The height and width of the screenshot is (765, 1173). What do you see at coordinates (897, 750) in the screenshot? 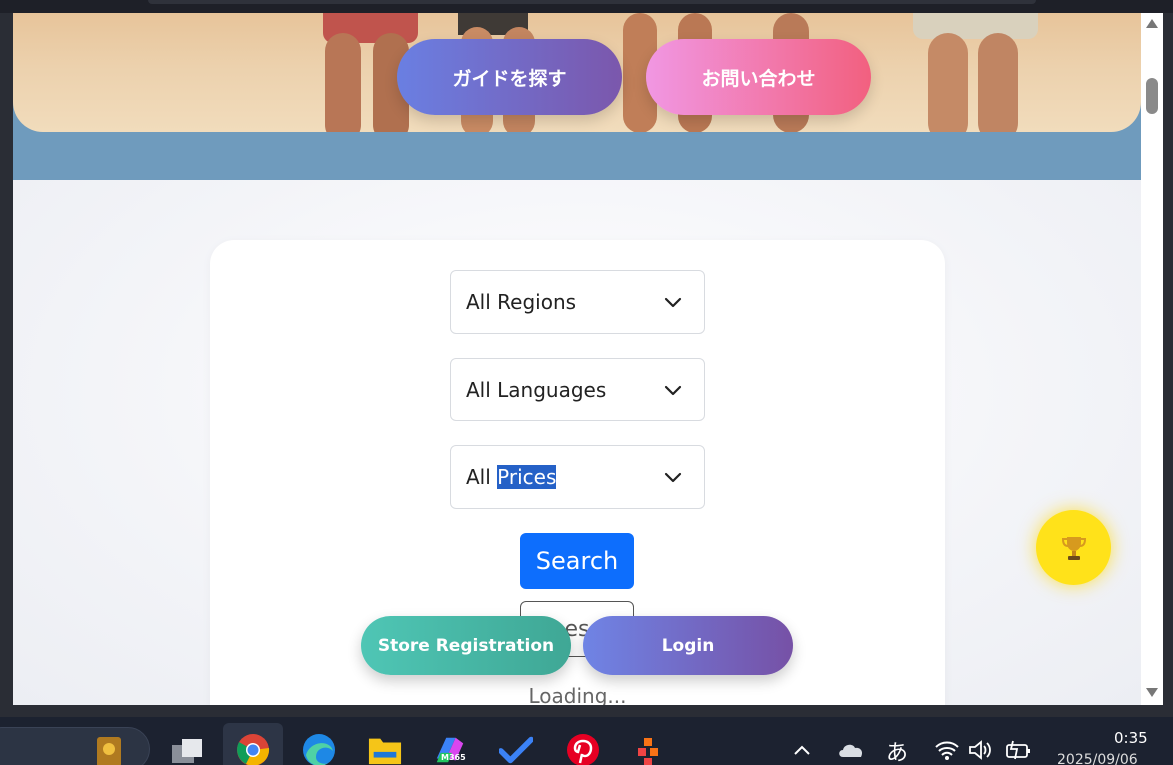
I see `ime-indicator: あ` at bounding box center [897, 750].